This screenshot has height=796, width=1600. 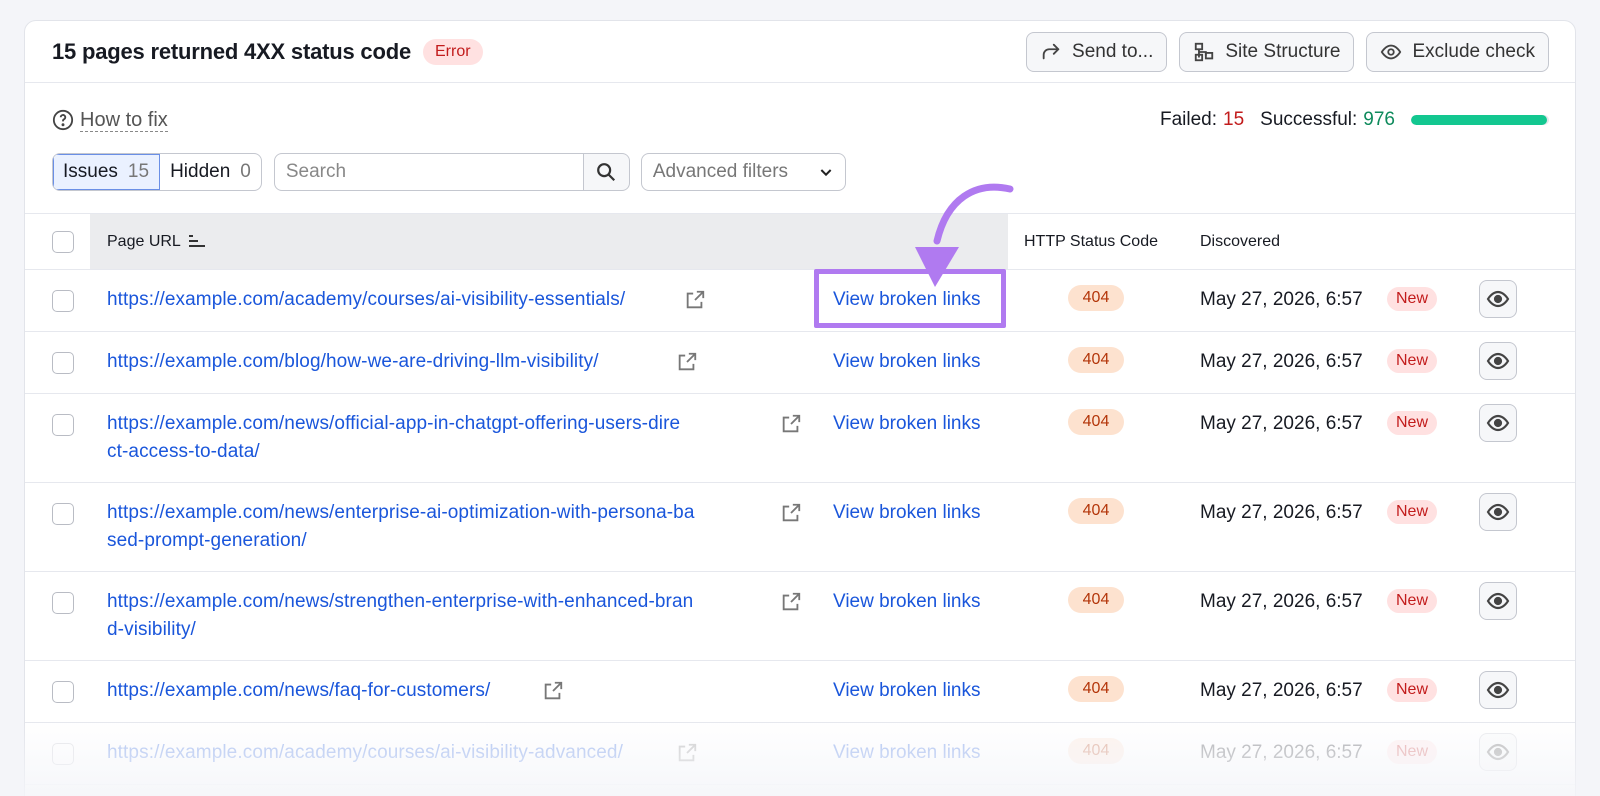 What do you see at coordinates (1051, 51) in the screenshot?
I see `share-arrow-icon` at bounding box center [1051, 51].